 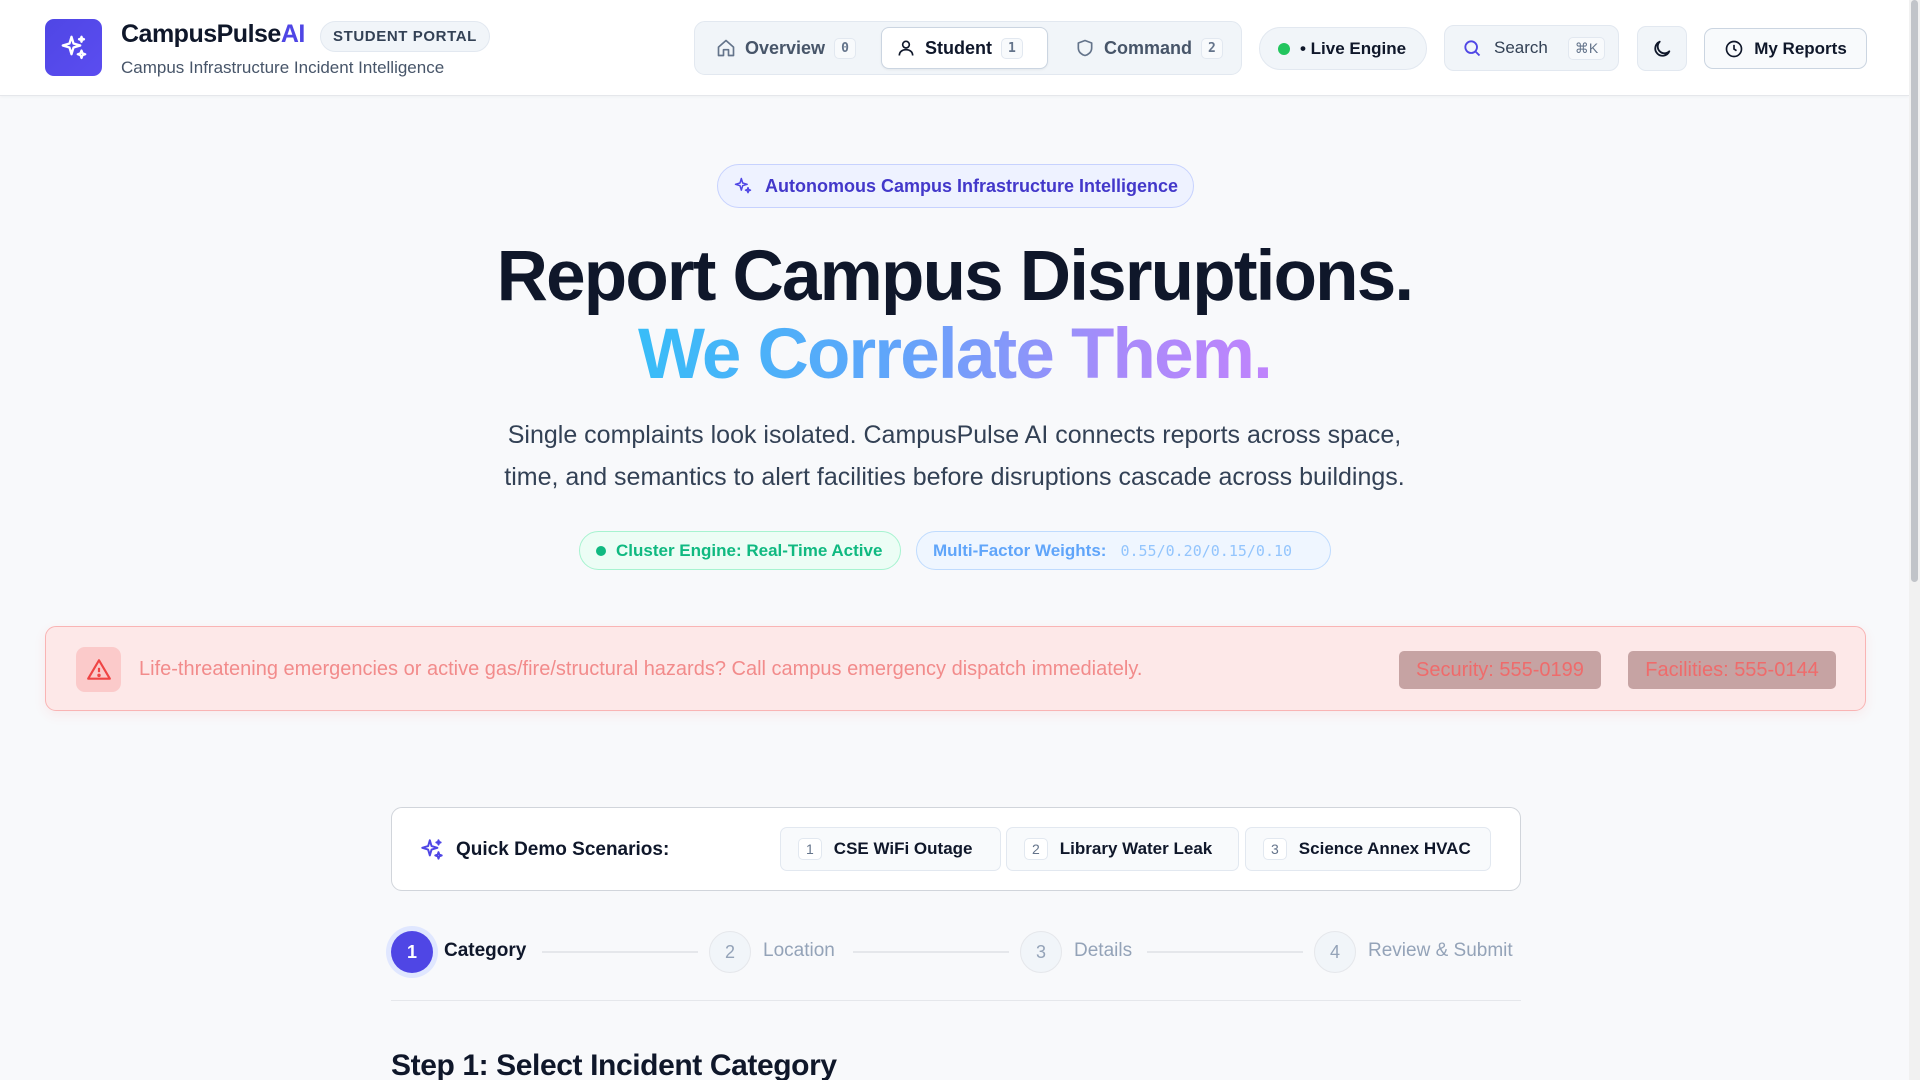 I want to click on live-engine-label: • Live Engine, so click(x=1353, y=48).